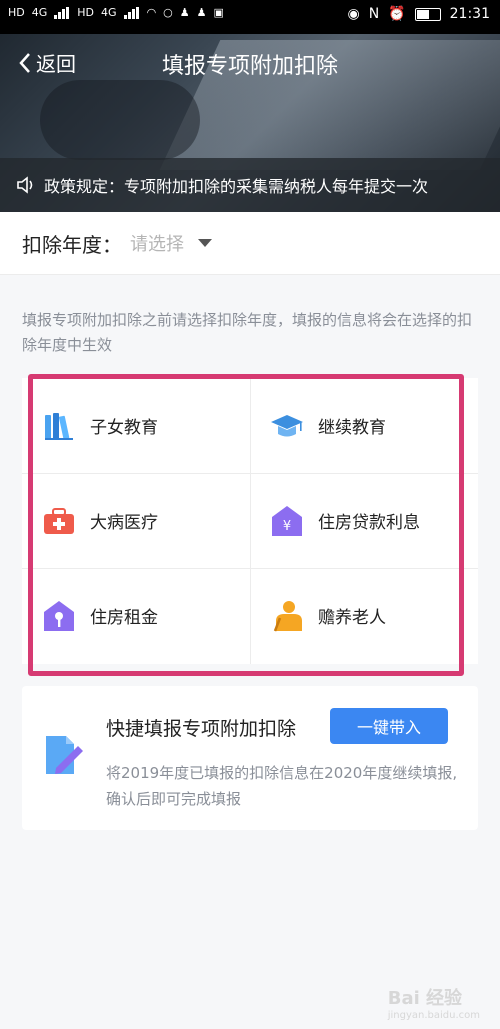  I want to click on item-label: 子女教育, so click(124, 428).